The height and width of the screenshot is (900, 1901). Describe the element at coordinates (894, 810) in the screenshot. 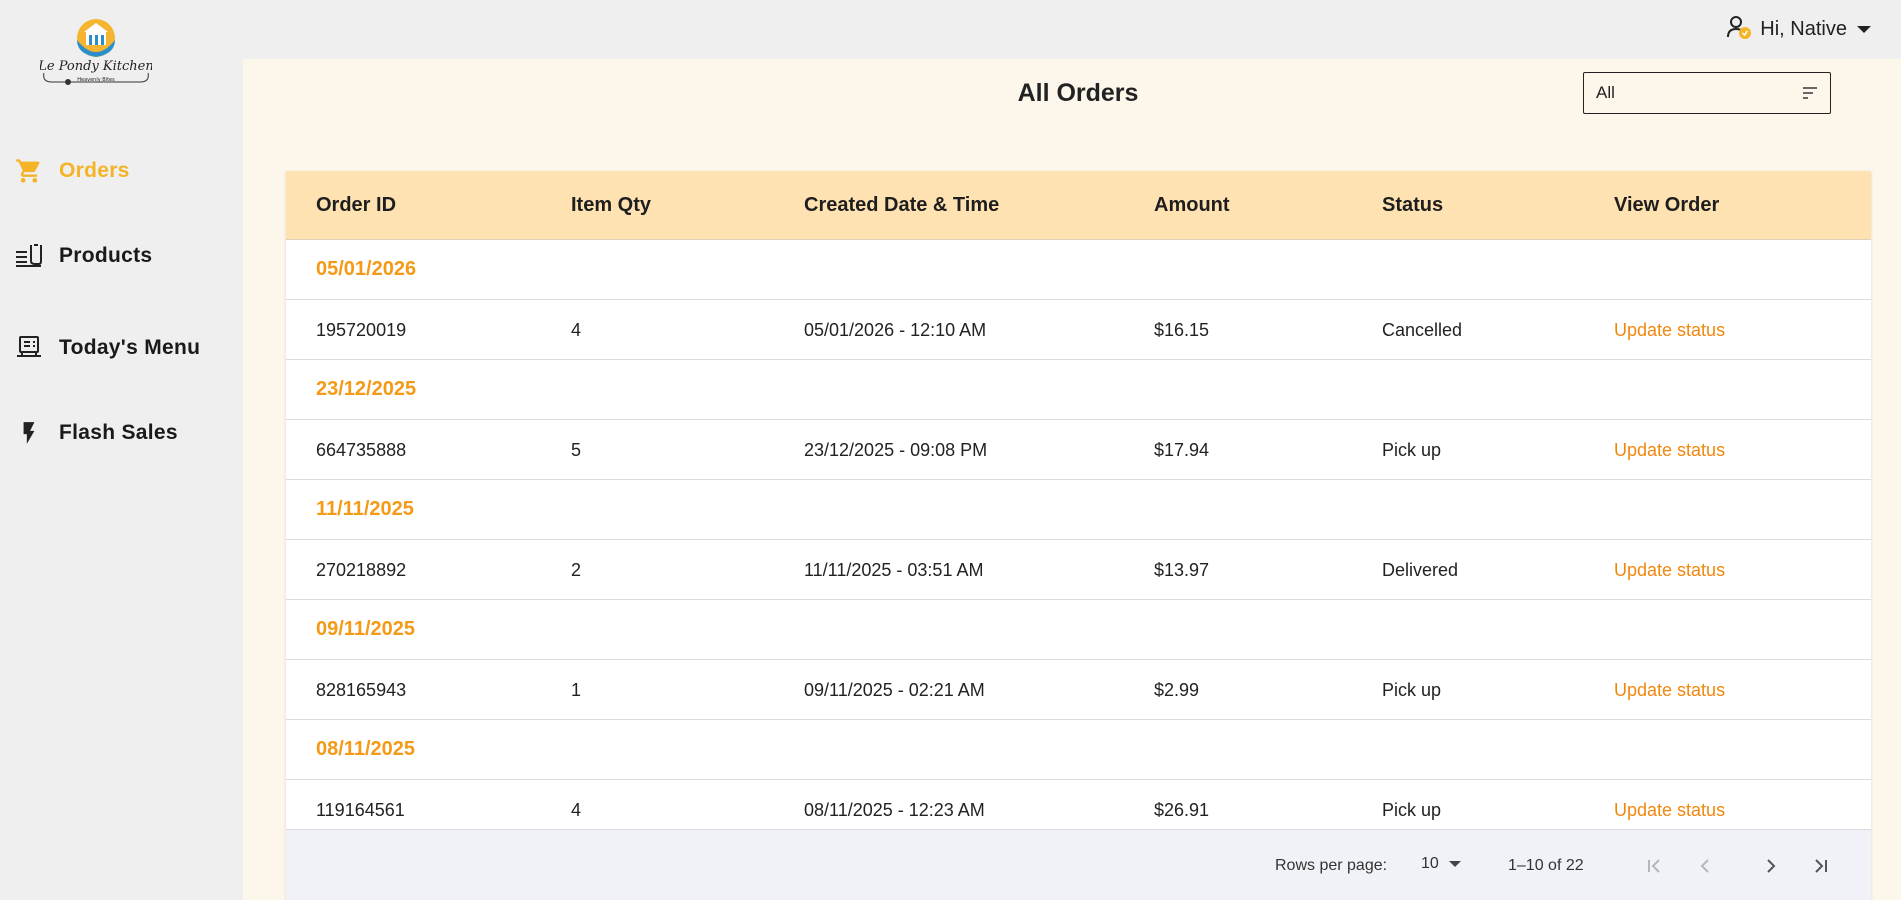

I see `created-datetime: 08/11/2025 - 12:23 AM` at that location.